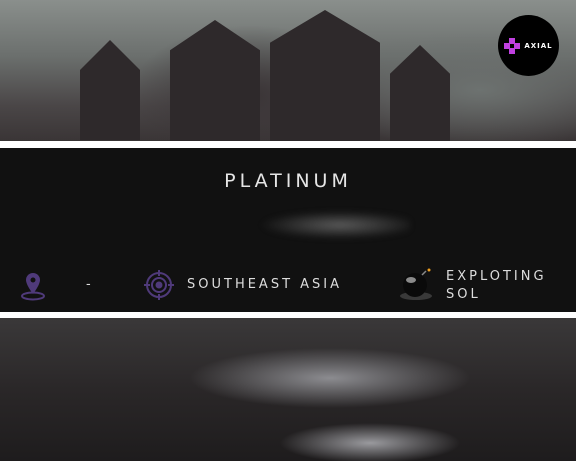 This screenshot has width=576, height=461. Describe the element at coordinates (90, 284) in the screenshot. I see `location-value: -` at that location.